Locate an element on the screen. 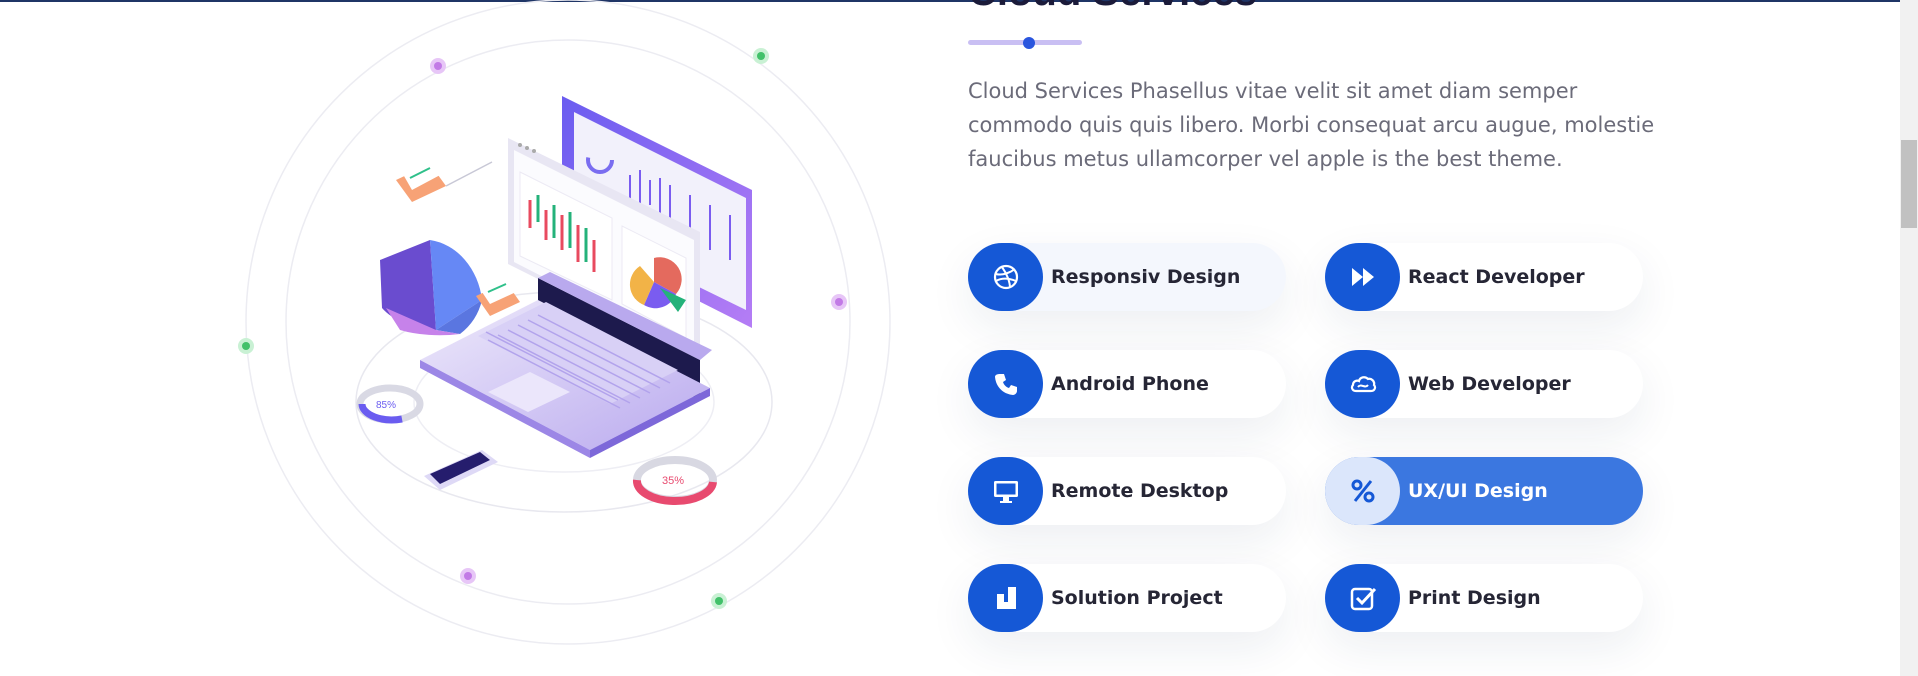 The width and height of the screenshot is (1918, 676). pie-chart-3d is located at coordinates (431, 288).